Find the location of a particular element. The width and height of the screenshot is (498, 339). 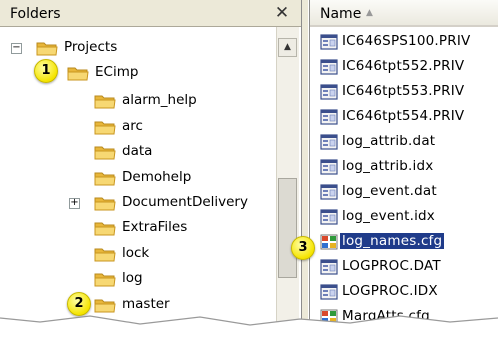

file-row-log-event-dat: log_event.dat is located at coordinates (404, 192).